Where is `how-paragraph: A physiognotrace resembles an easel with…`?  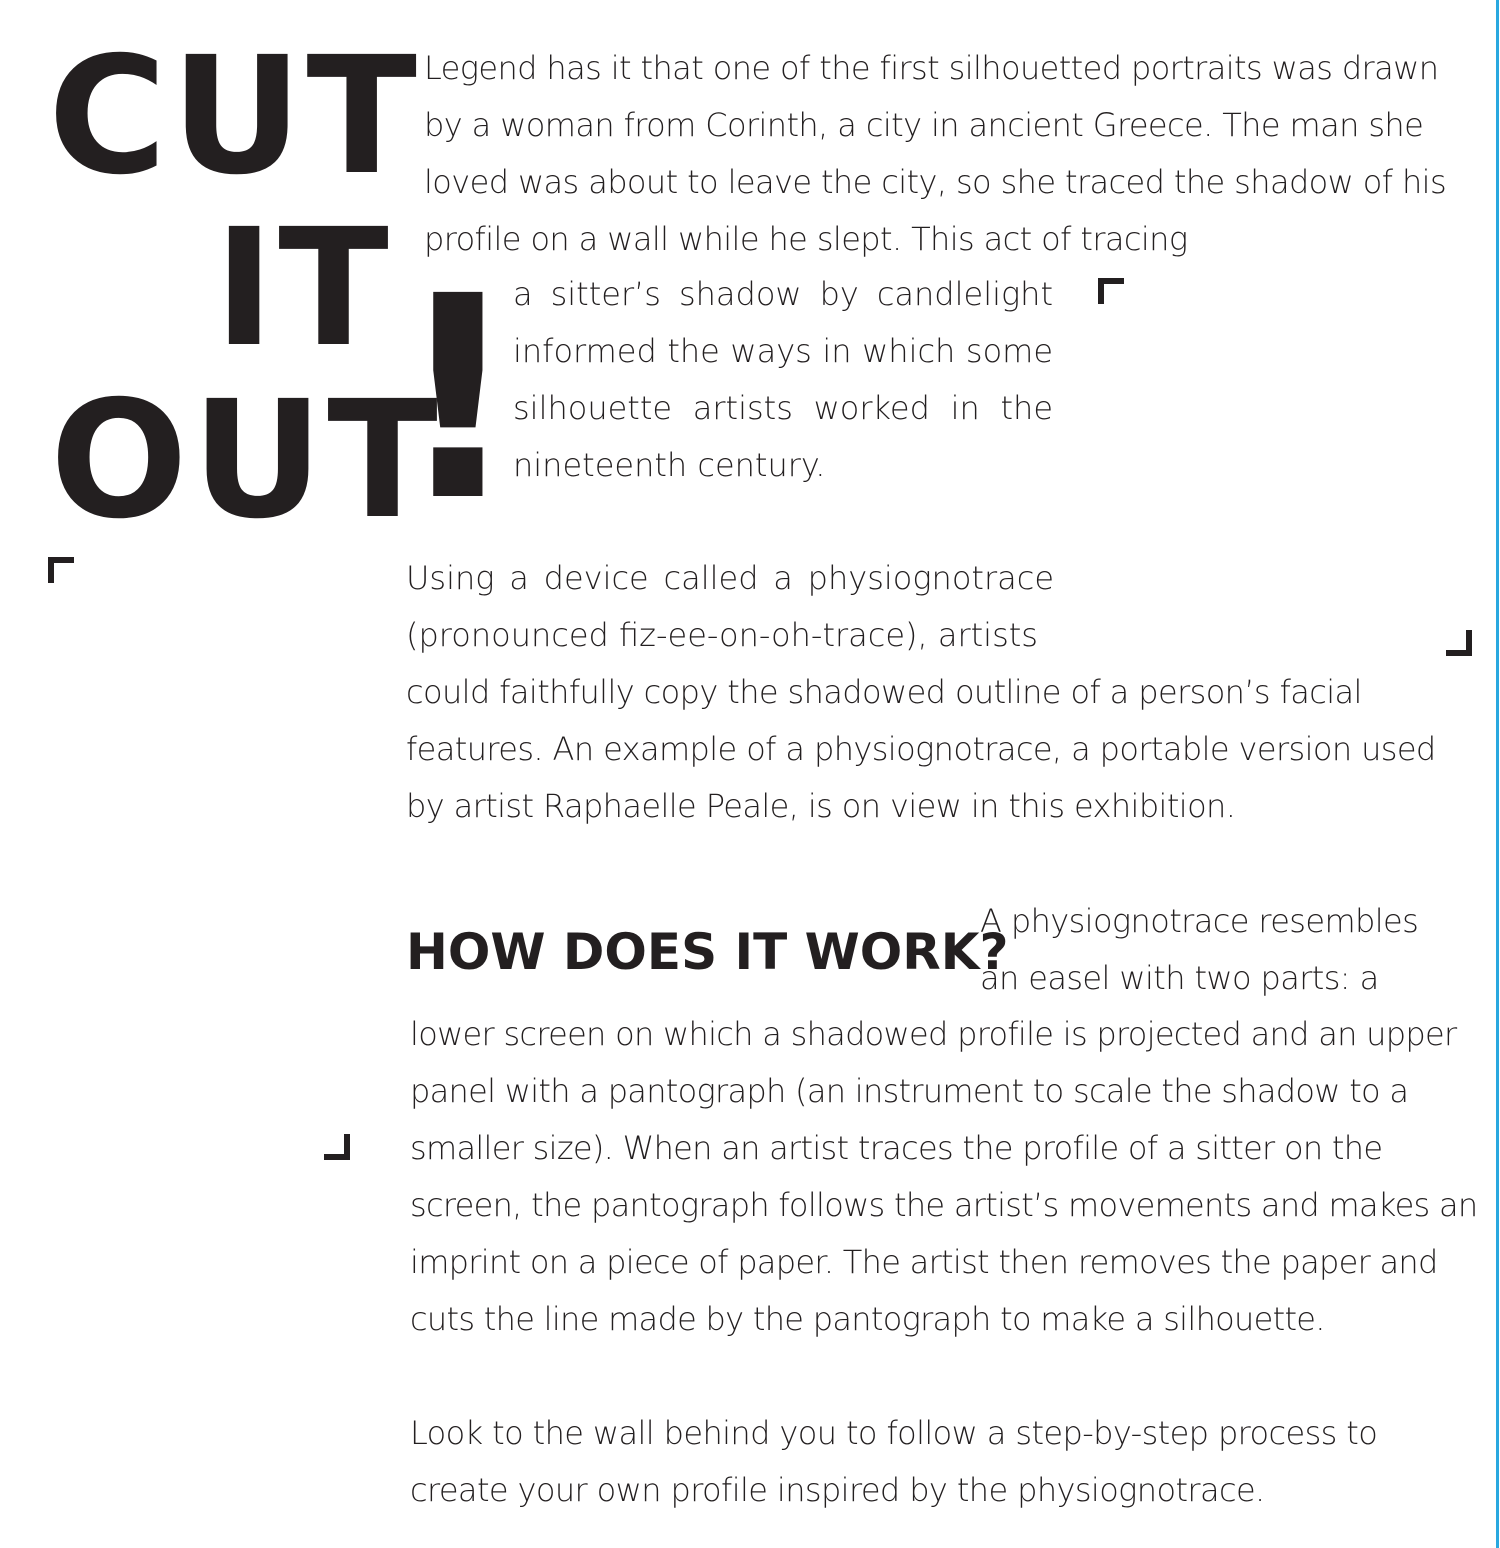 how-paragraph: A physiognotrace resembles an easel with… is located at coordinates (1199, 949).